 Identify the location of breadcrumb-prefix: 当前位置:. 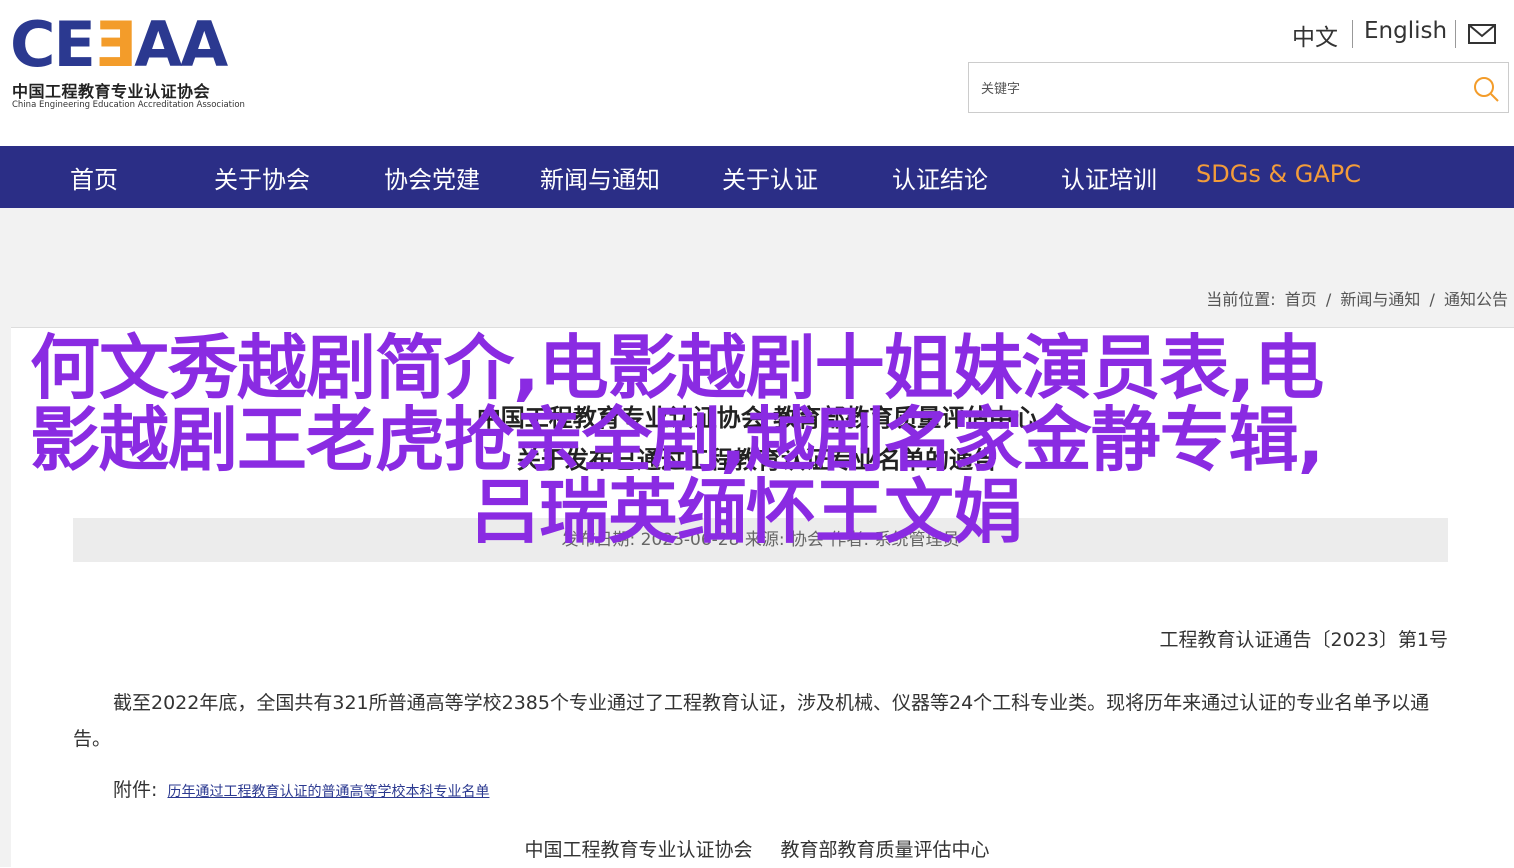
(1241, 299).